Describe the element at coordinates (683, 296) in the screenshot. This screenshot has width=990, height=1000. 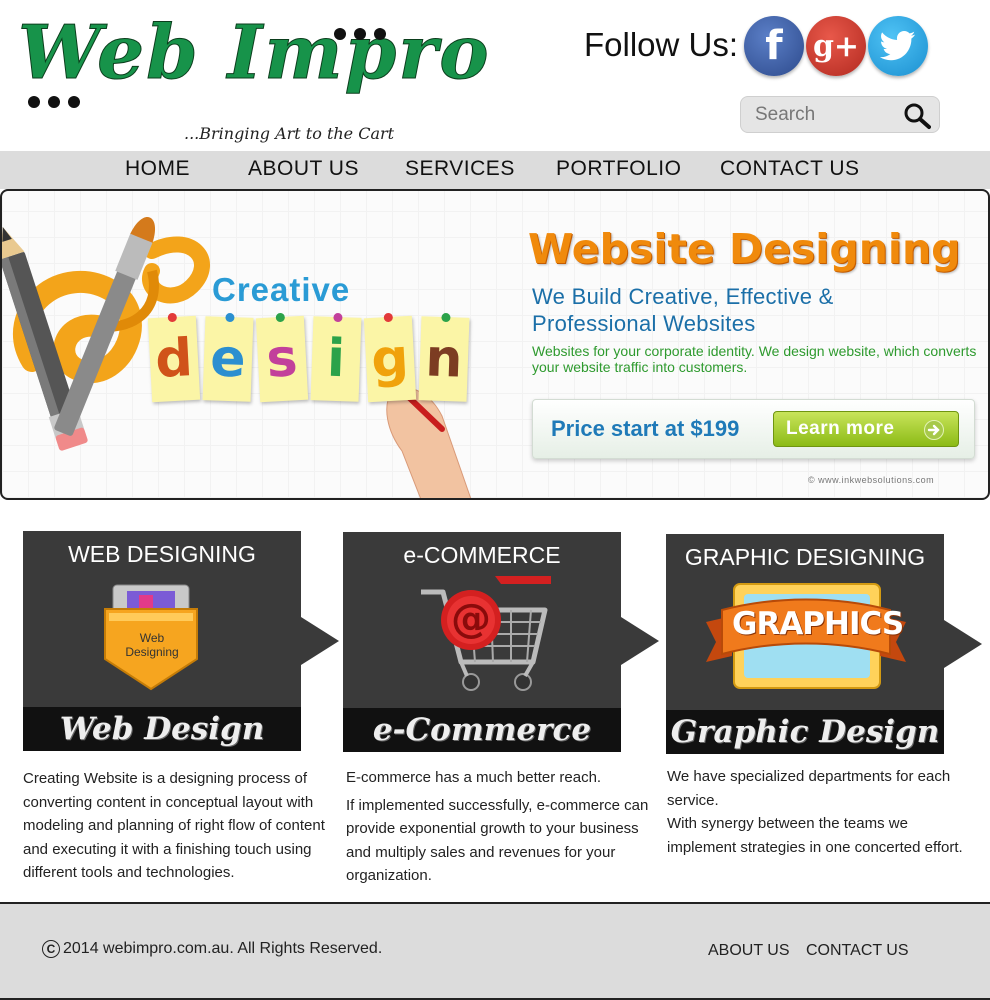
I see `banner-subtitle-line1: We Build Creative, Effective &` at that location.